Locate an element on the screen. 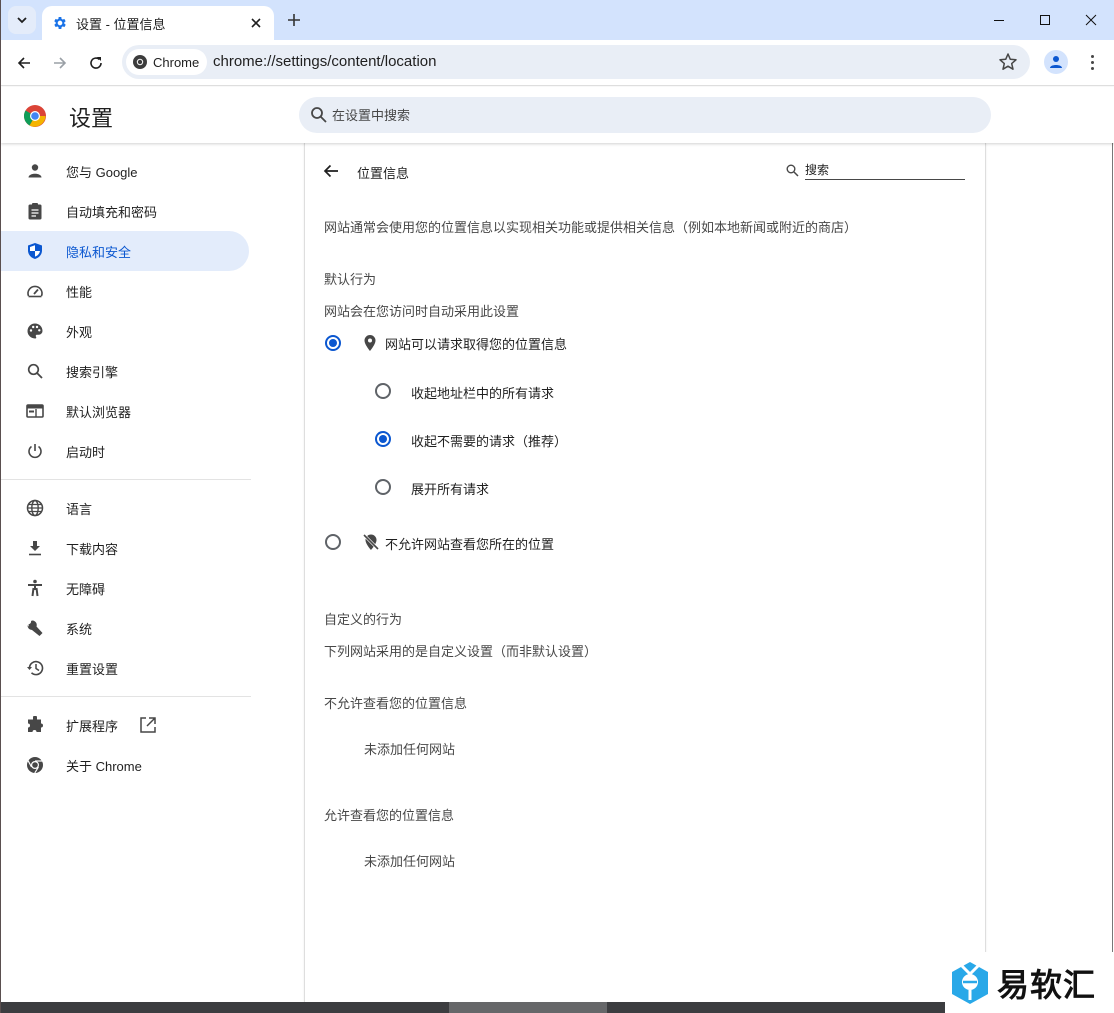 This screenshot has height=1013, width=1114. sidebar-item-label: 您与 Google is located at coordinates (102, 172).